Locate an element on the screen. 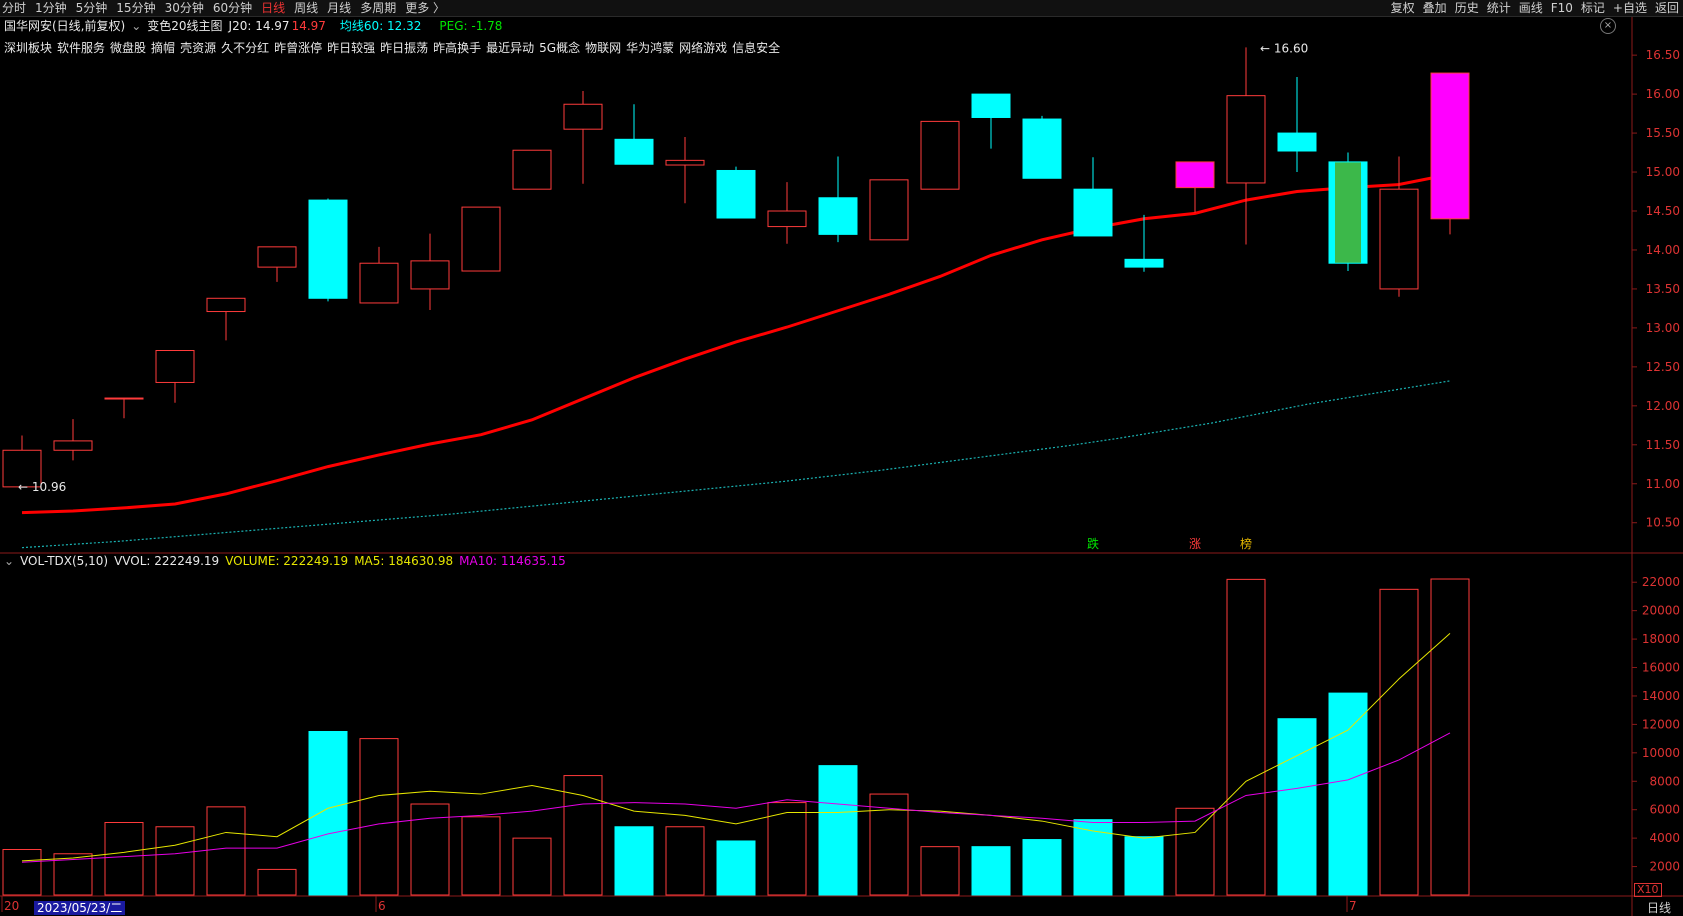  price-tick-label: 14.50 is located at coordinates (1663, 211).